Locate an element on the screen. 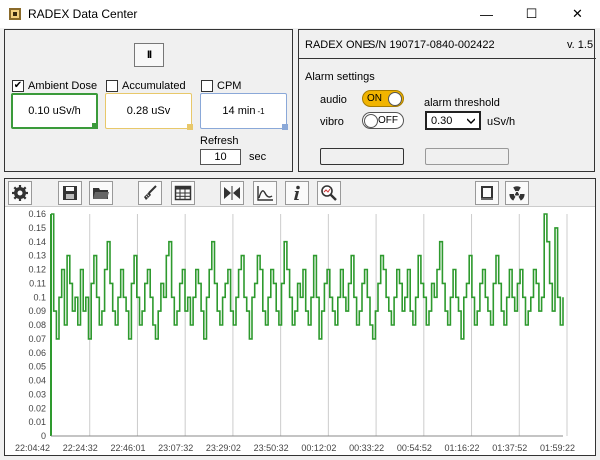 This screenshot has width=600, height=460. save-button is located at coordinates (70, 193).